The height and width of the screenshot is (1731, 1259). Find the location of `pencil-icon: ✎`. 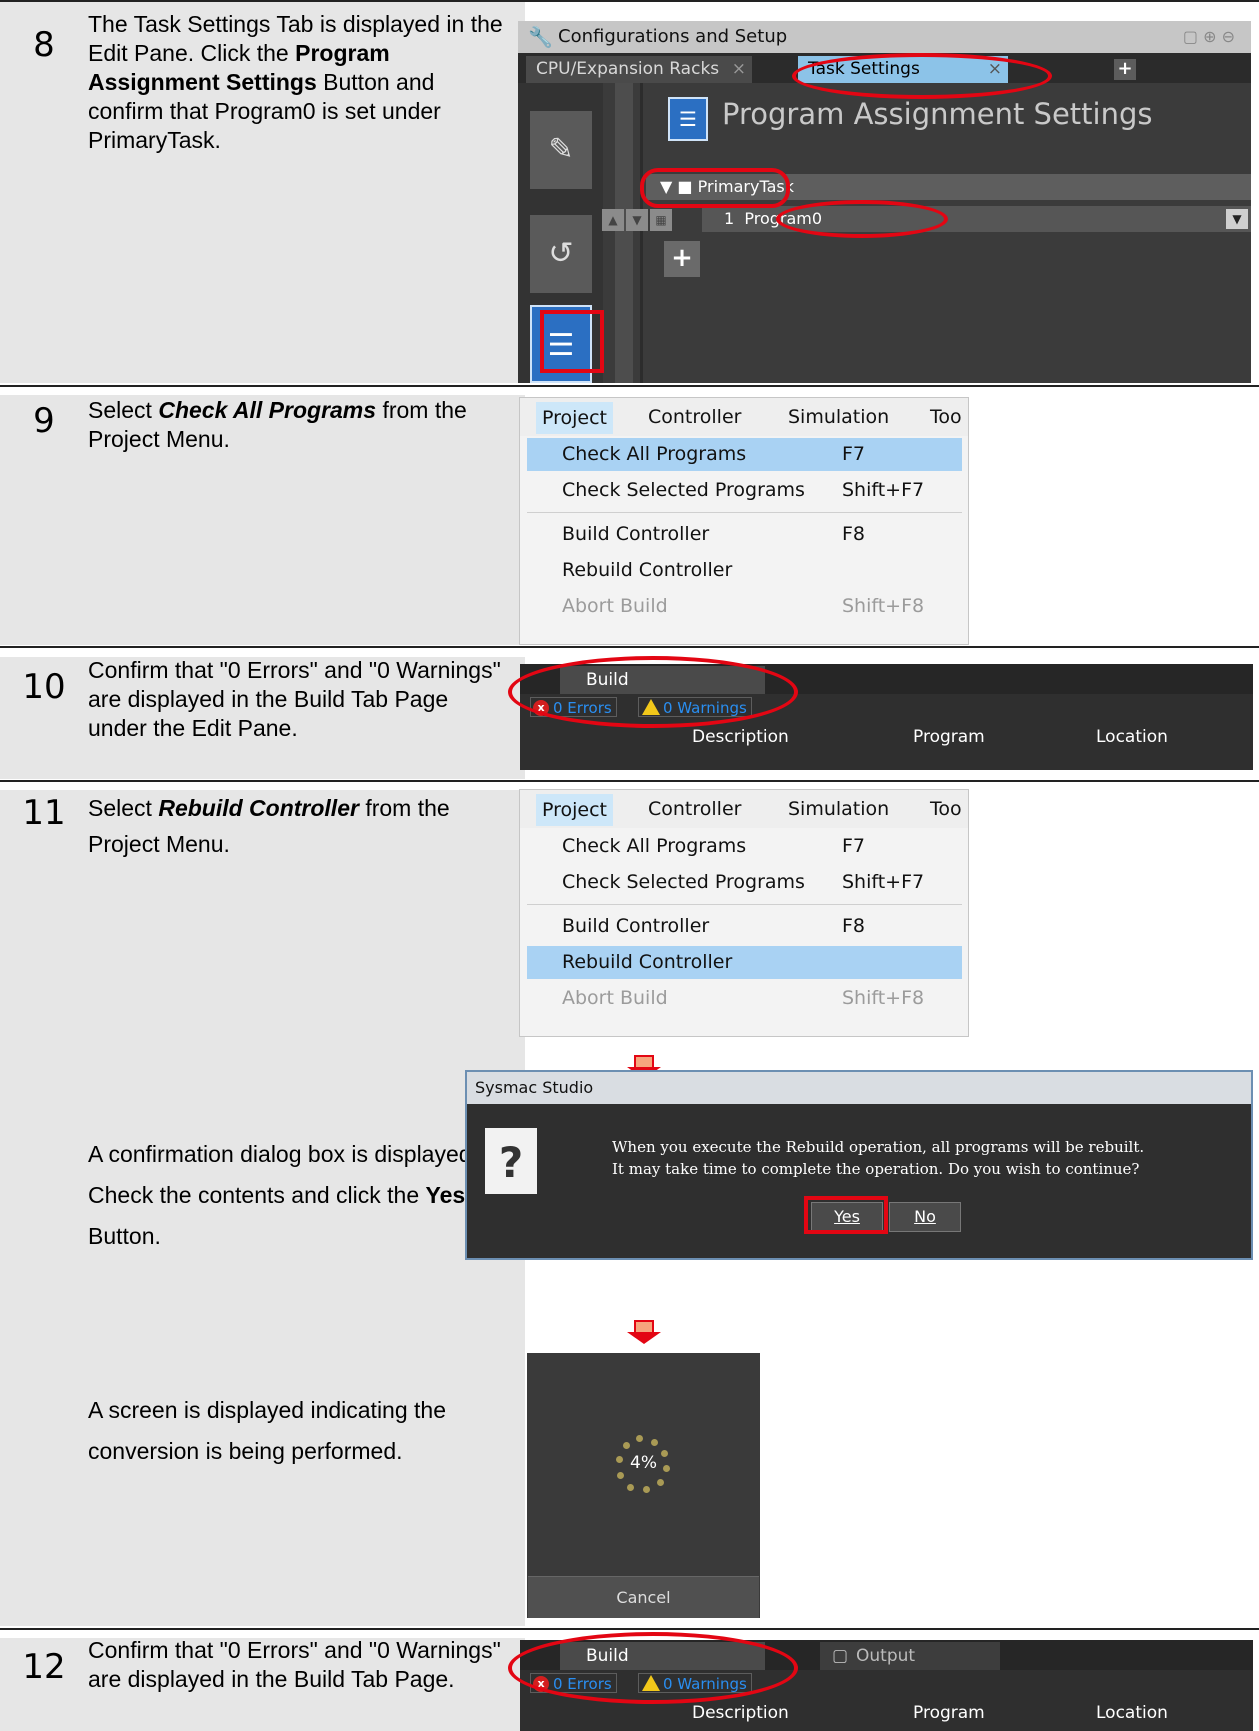

pencil-icon: ✎ is located at coordinates (561, 150).